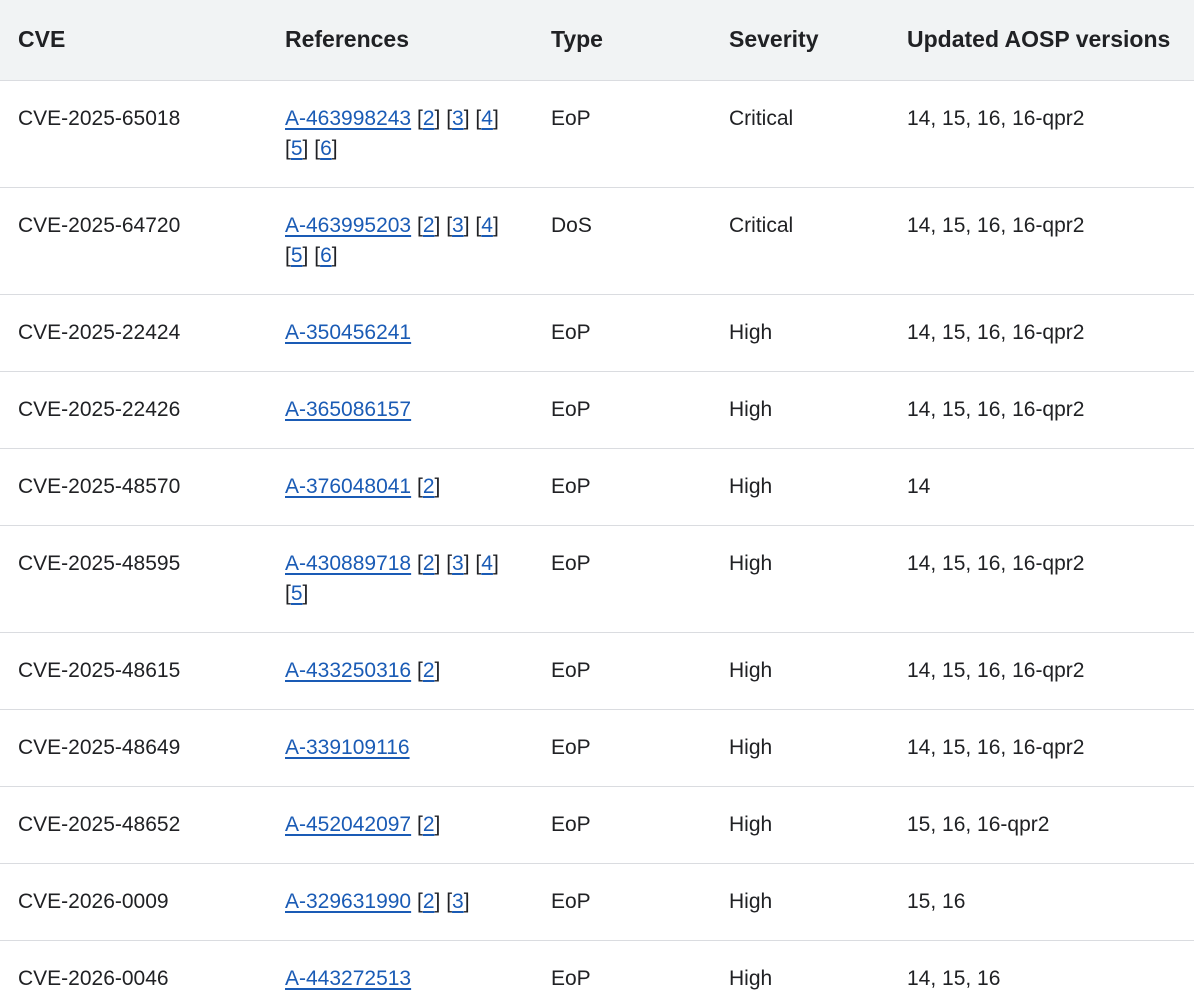  Describe the element at coordinates (133, 902) in the screenshot. I see `cve-id-cell: CVE-2026-0009` at that location.